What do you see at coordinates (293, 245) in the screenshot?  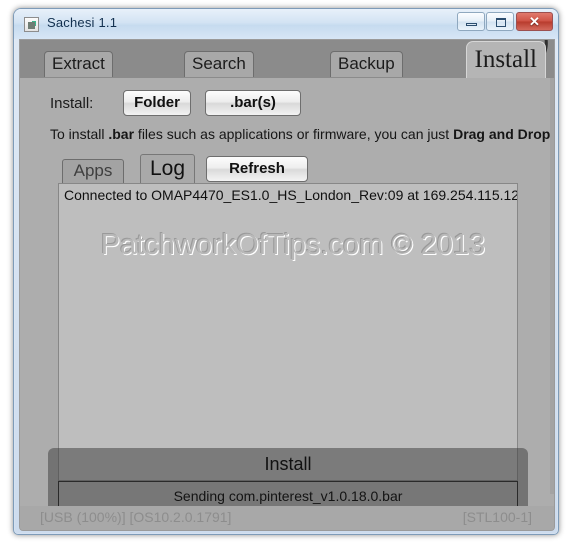 I see `watermark-text: PatchworkOfTips.com © 2013` at bounding box center [293, 245].